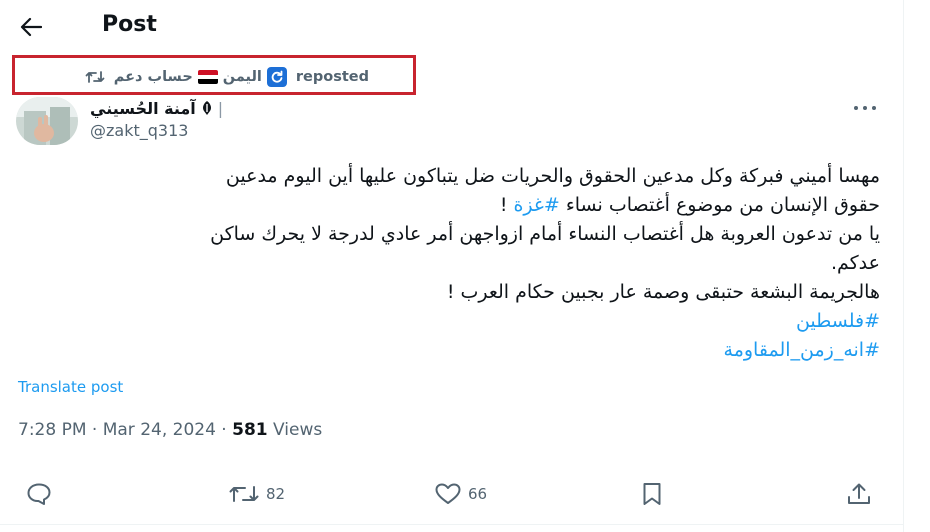 This screenshot has height=532, width=930. I want to click on post-metadata: 7:28 PM · Mar 24, 2024 · 581 Views, so click(170, 430).